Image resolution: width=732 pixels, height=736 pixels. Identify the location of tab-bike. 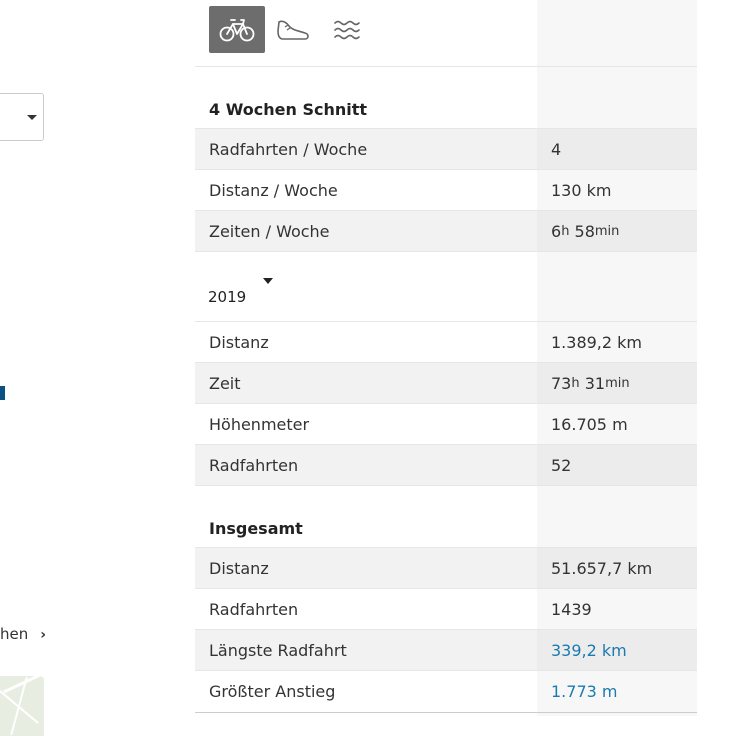
(237, 29).